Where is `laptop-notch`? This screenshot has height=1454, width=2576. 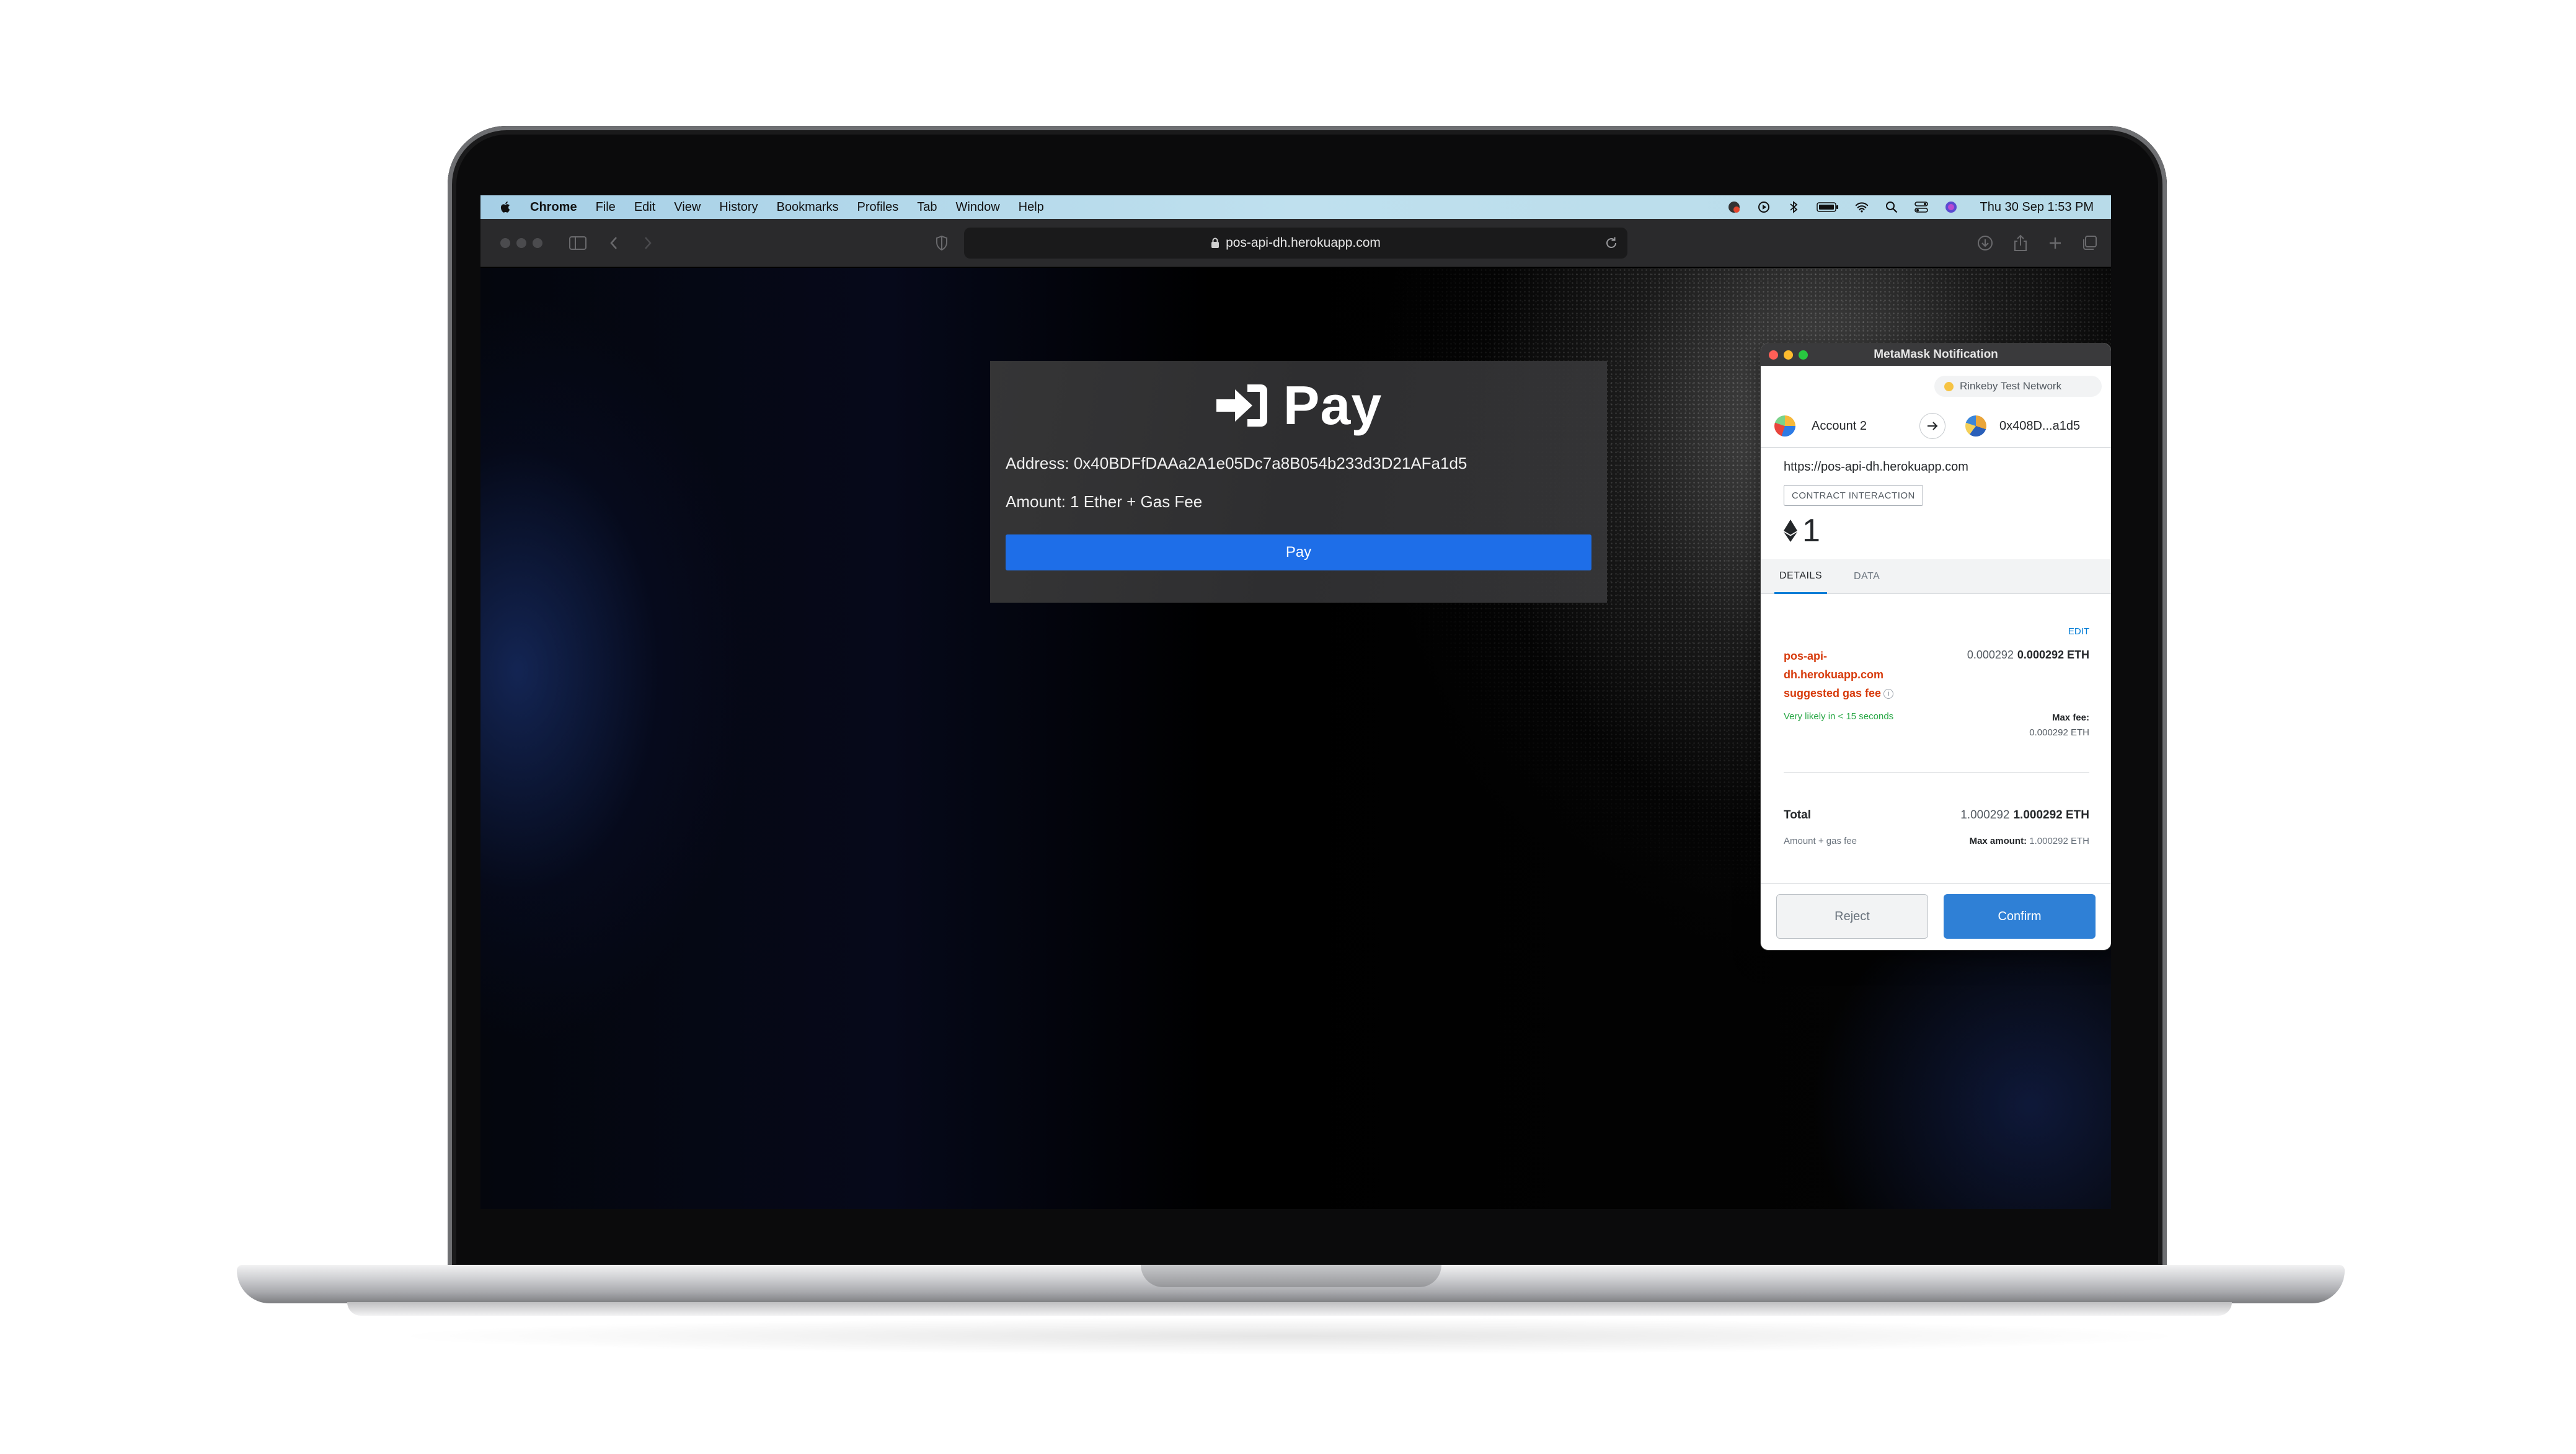 laptop-notch is located at coordinates (1291, 1276).